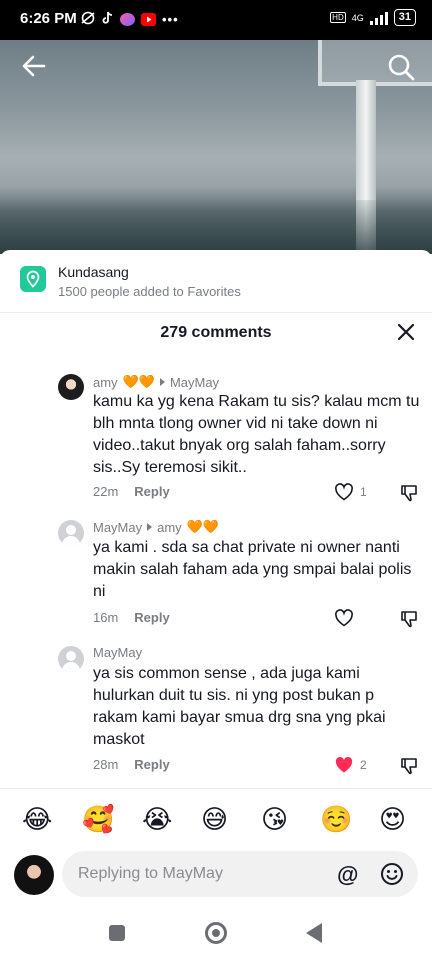  I want to click on reply-input-box, so click(240, 874).